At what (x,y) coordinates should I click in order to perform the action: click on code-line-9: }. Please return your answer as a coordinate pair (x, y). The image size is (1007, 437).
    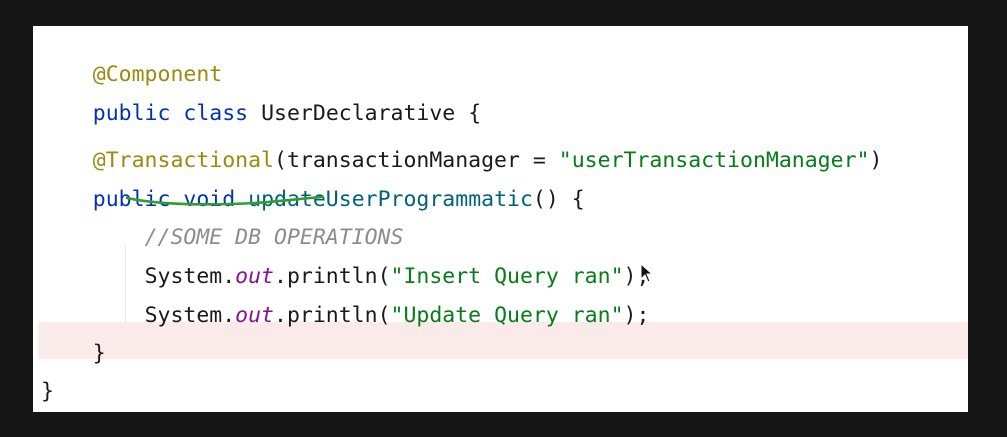
    Looking at the image, I should click on (73, 354).